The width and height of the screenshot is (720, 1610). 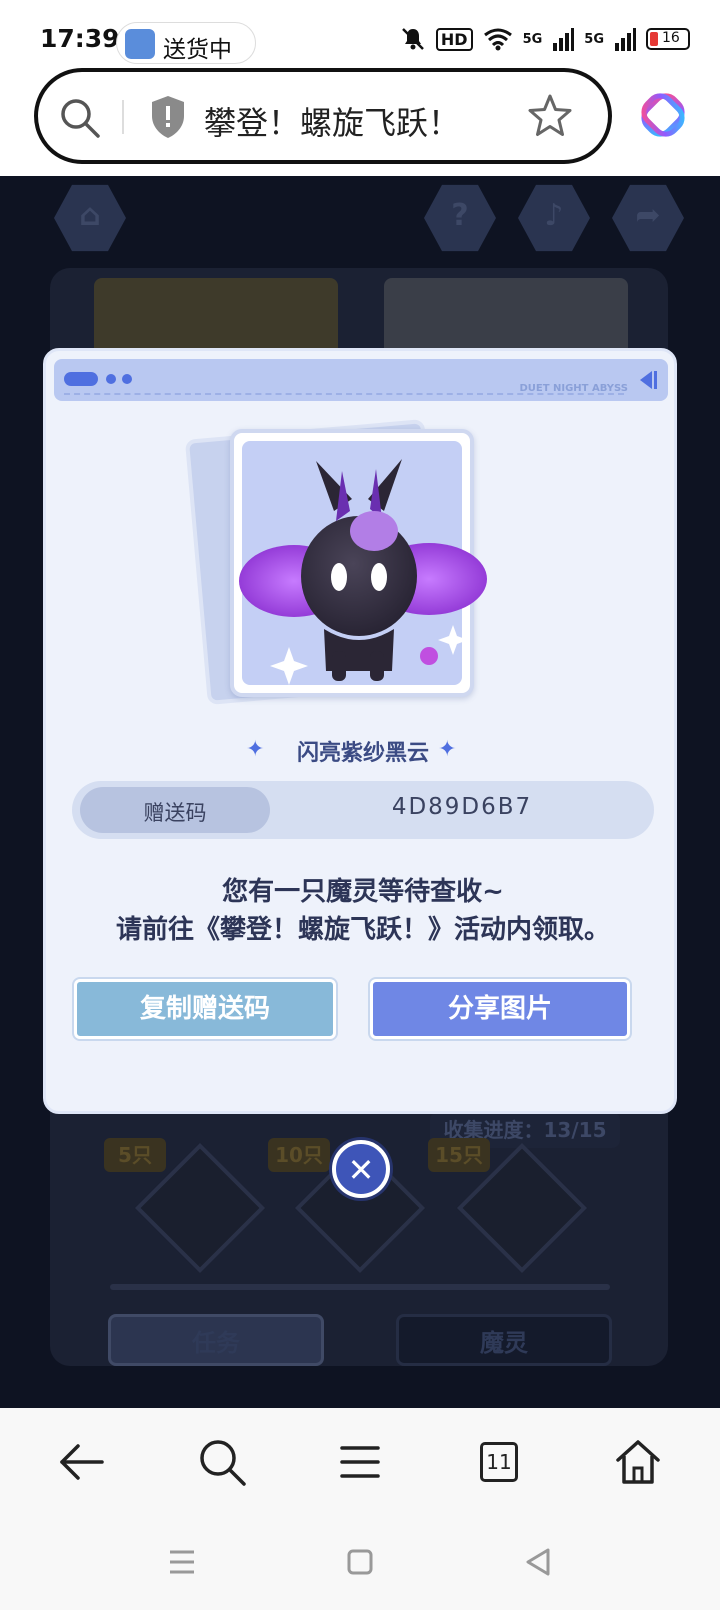 What do you see at coordinates (80, 38) in the screenshot?
I see `status-time: 17:39` at bounding box center [80, 38].